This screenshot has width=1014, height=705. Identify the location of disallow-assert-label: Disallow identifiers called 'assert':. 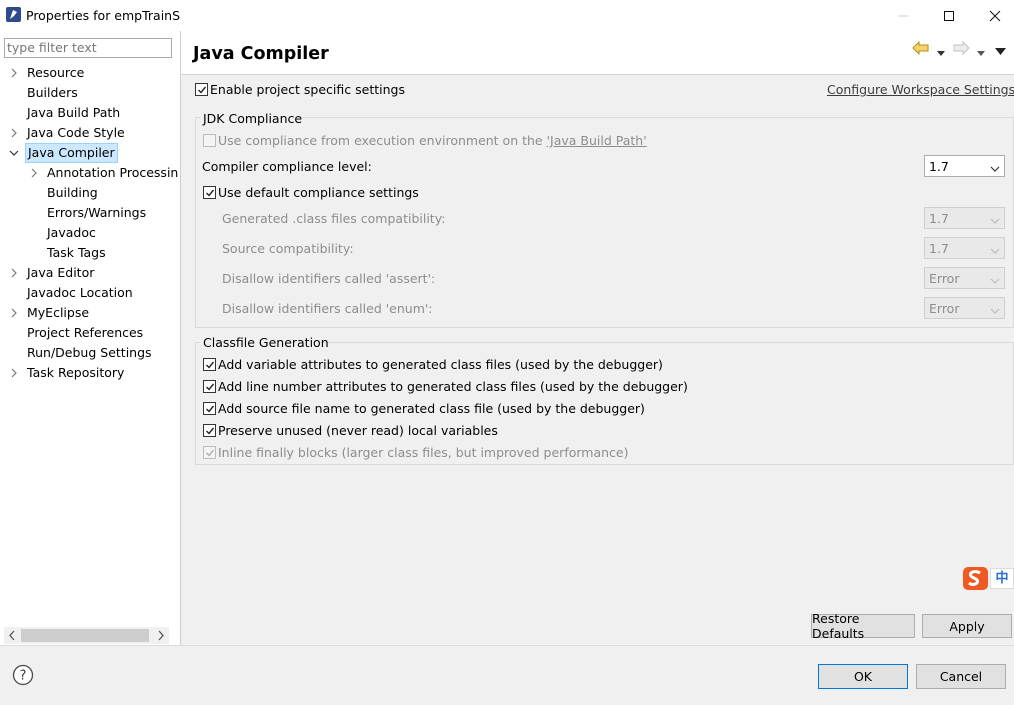
(329, 278).